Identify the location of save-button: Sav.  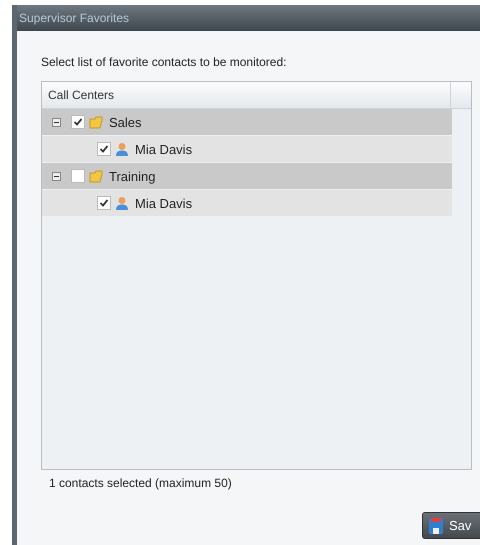
(451, 525).